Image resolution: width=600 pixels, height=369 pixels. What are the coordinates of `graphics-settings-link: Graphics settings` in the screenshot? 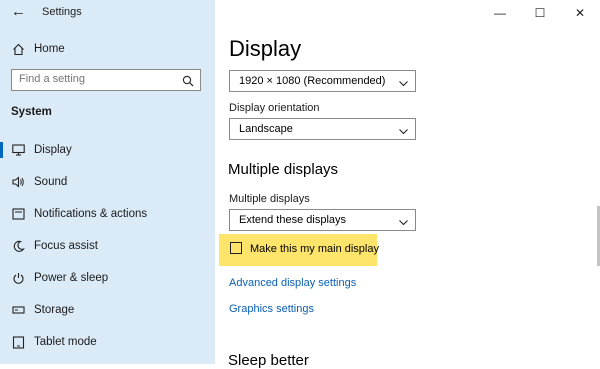 It's located at (271, 309).